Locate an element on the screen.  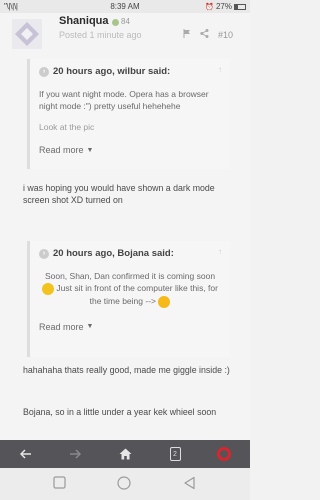
online-status-icon is located at coordinates (115, 22).